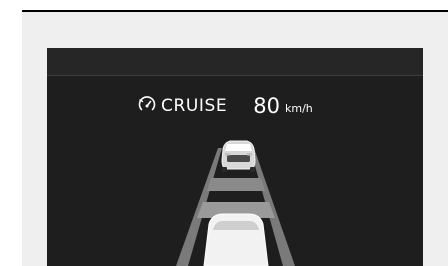 This screenshot has height=266, width=448. What do you see at coordinates (236, 184) in the screenshot?
I see `distance-bar-far` at bounding box center [236, 184].